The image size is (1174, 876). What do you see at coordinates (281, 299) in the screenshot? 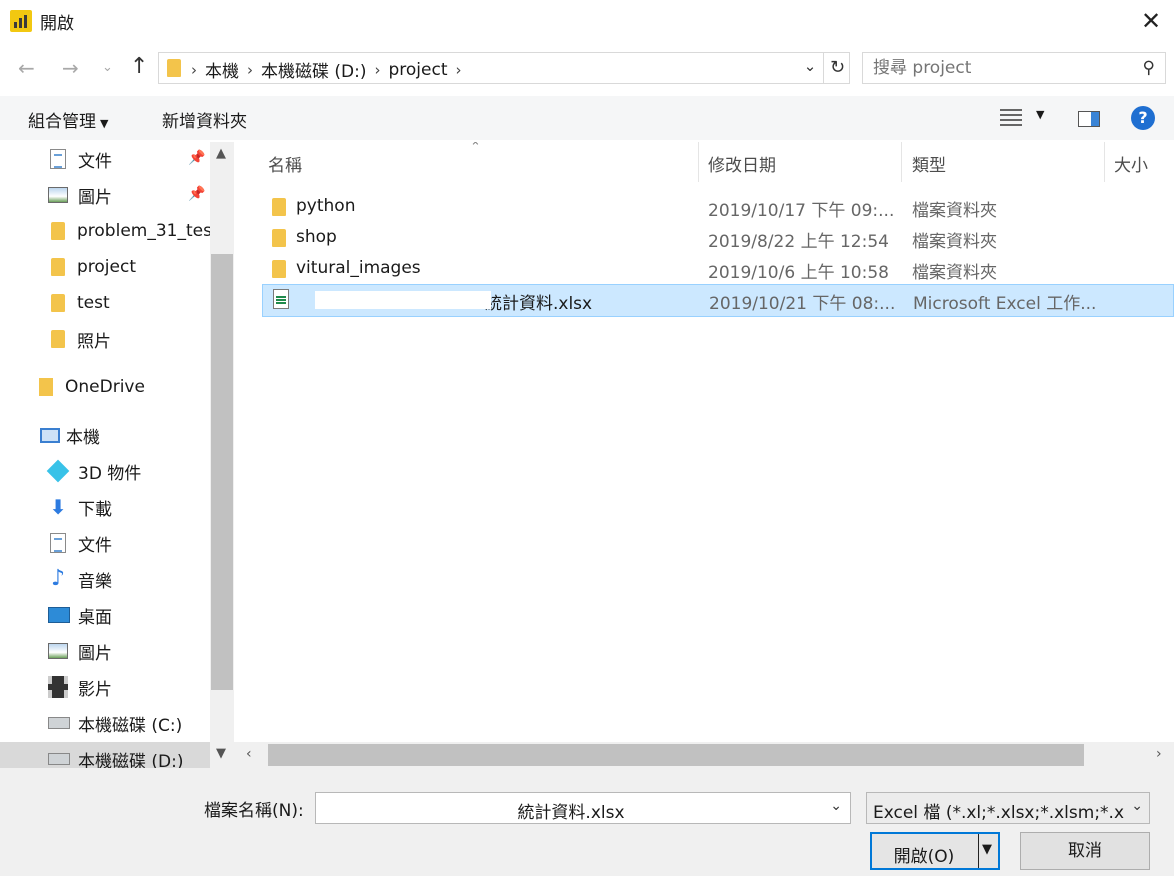
I see `excel-file-icon` at bounding box center [281, 299].